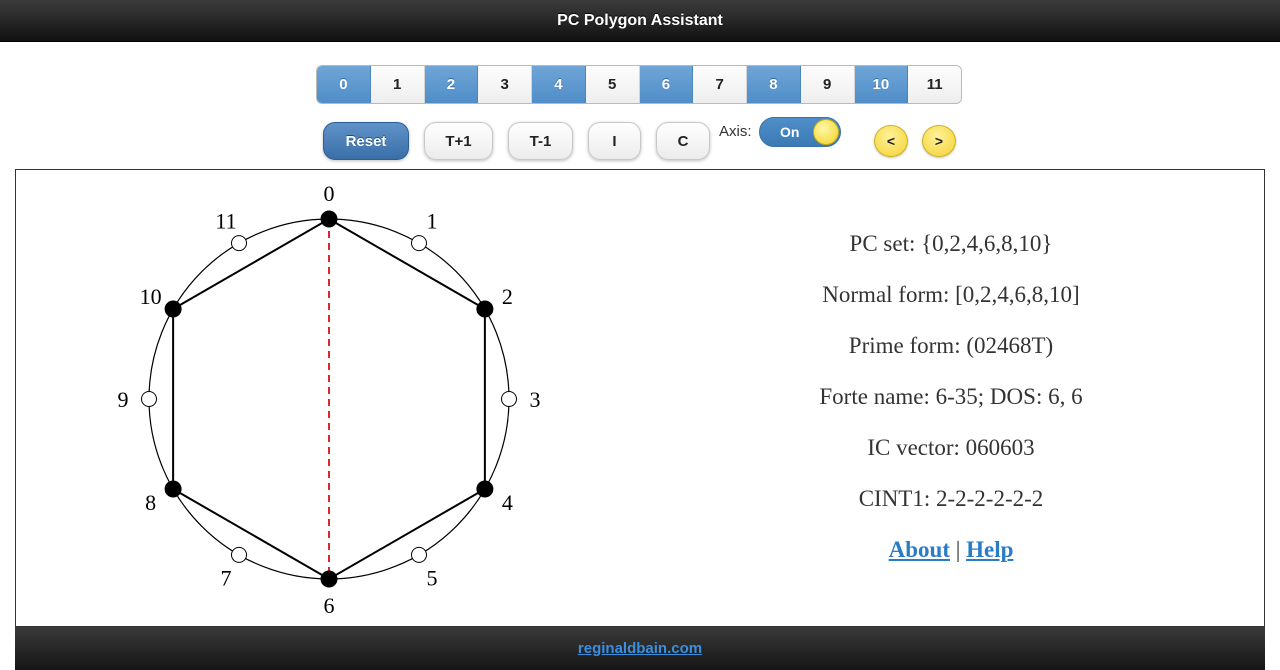 The height and width of the screenshot is (670, 1280). What do you see at coordinates (951, 447) in the screenshot?
I see `ic-vector-text: IC vector: 060603` at bounding box center [951, 447].